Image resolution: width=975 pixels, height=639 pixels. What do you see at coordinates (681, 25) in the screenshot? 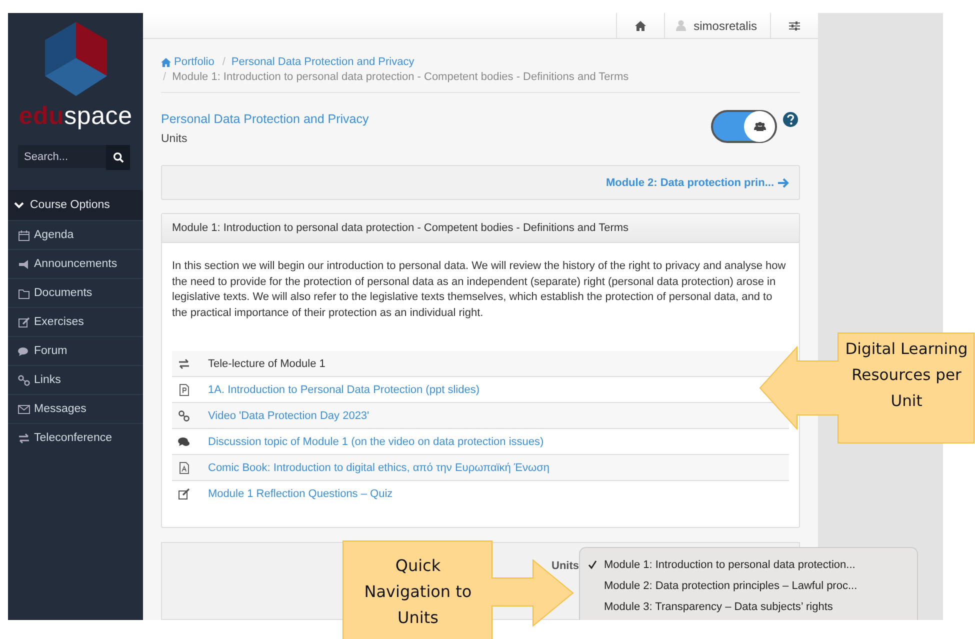
I see `user-icon` at bounding box center [681, 25].